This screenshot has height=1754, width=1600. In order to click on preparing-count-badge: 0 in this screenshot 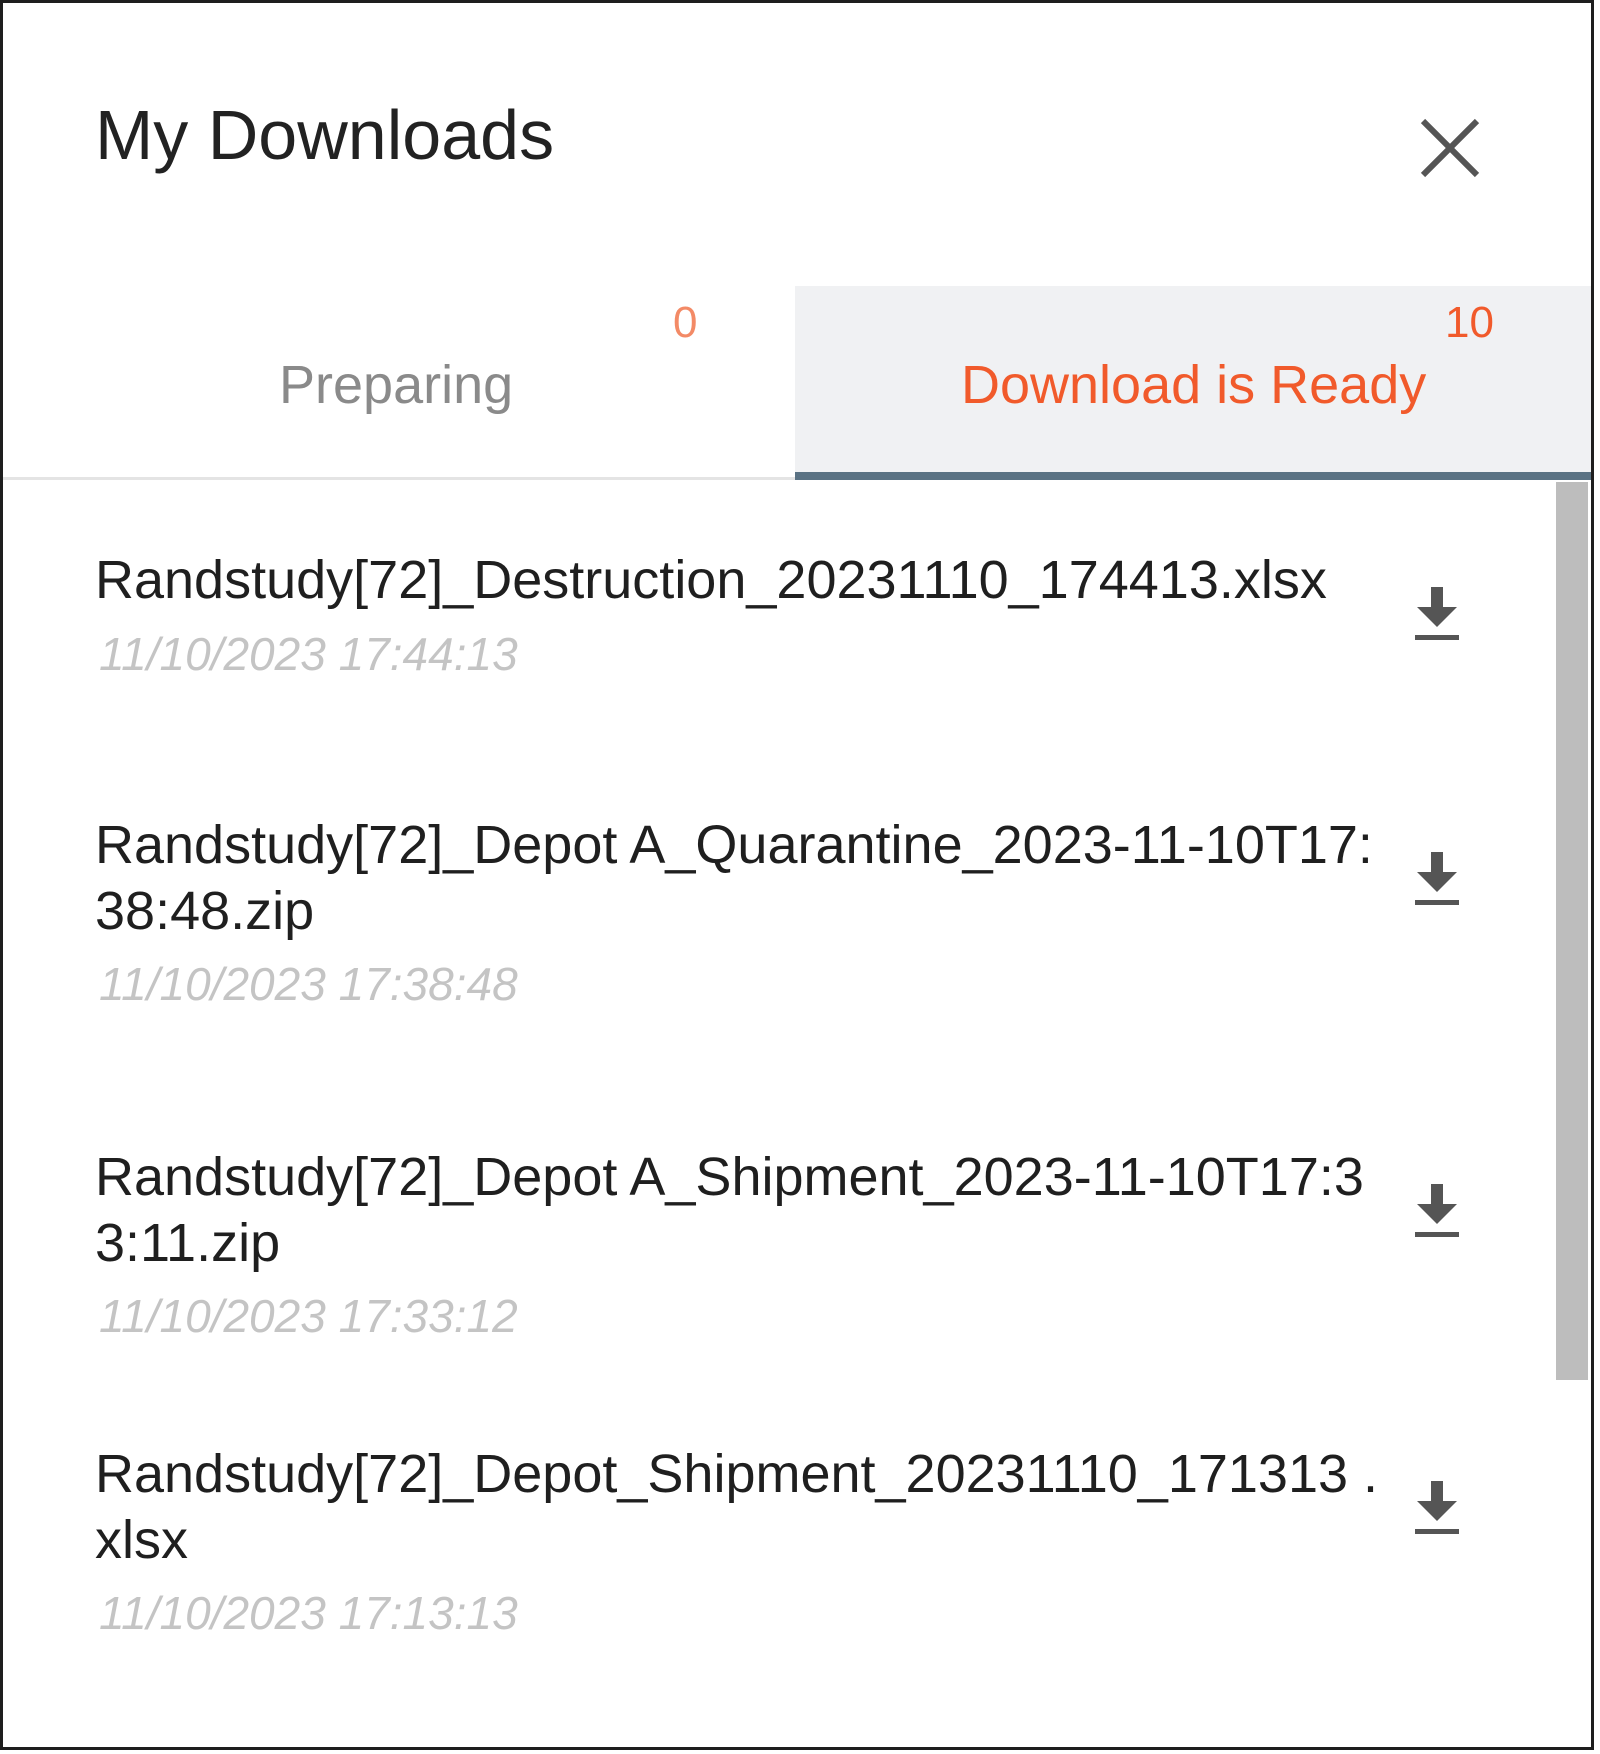, I will do `click(685, 322)`.